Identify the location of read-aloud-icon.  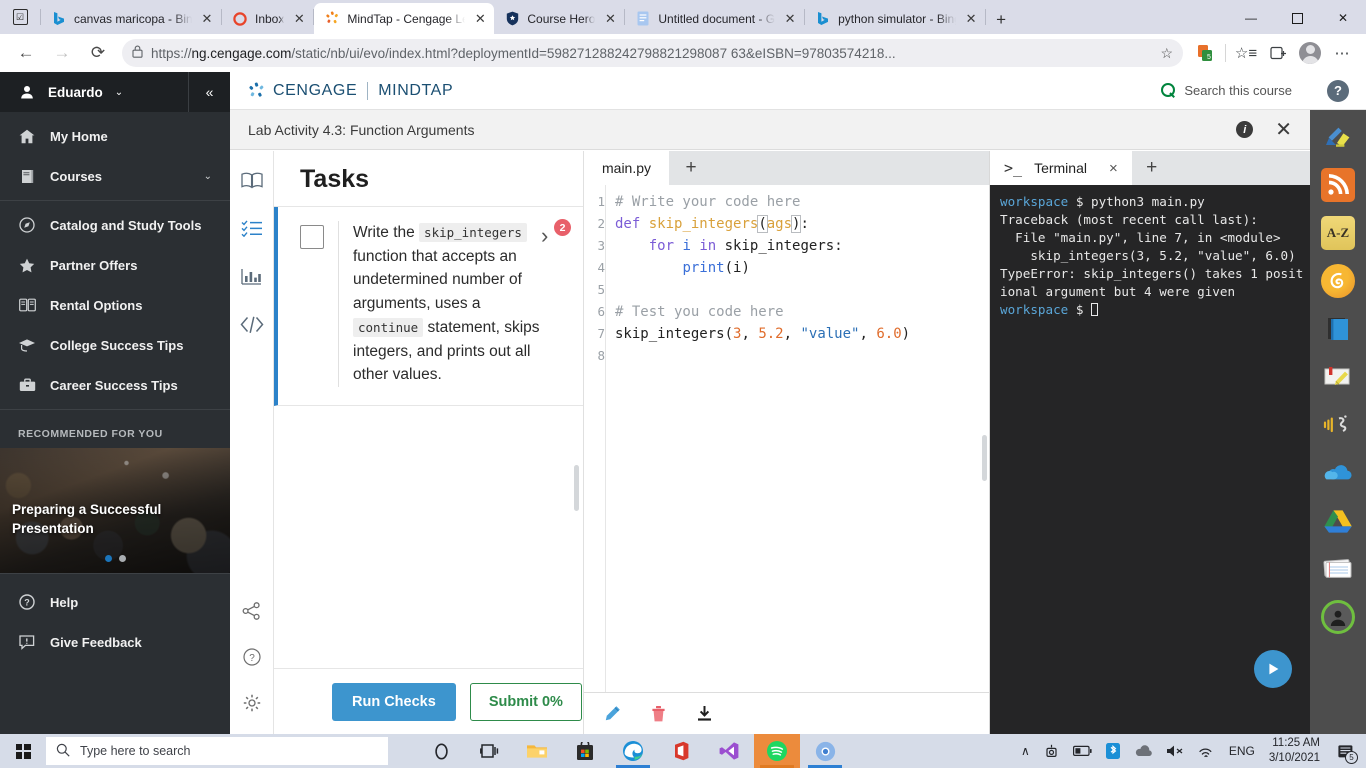
(1338, 425).